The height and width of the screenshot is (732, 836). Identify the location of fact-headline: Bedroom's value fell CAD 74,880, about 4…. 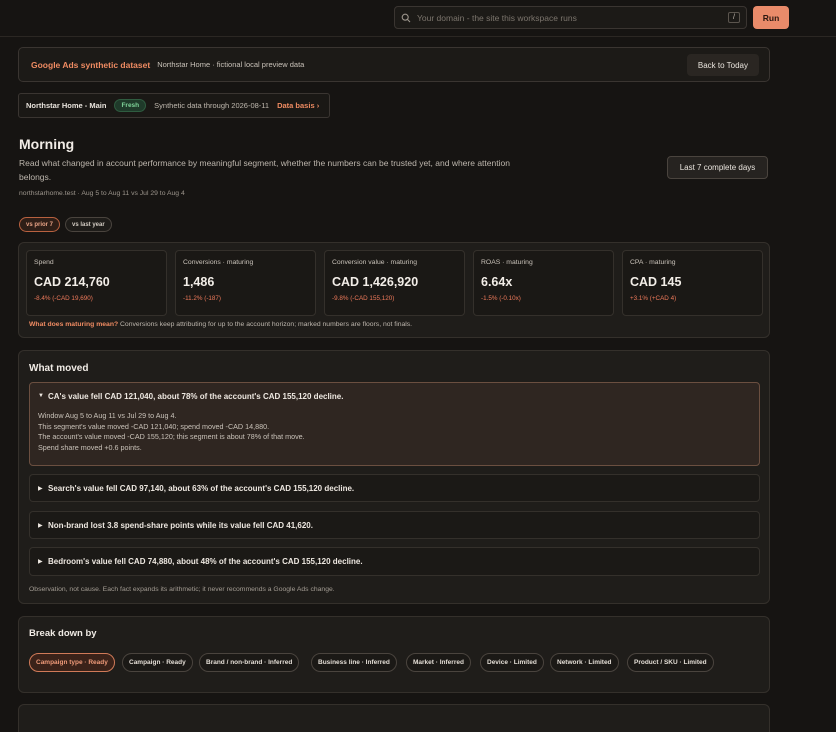
(205, 561).